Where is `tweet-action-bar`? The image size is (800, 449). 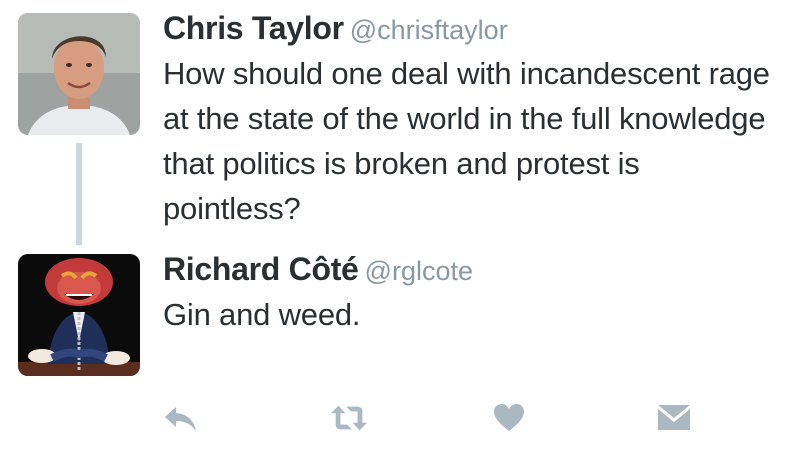 tweet-action-bar is located at coordinates (400, 418).